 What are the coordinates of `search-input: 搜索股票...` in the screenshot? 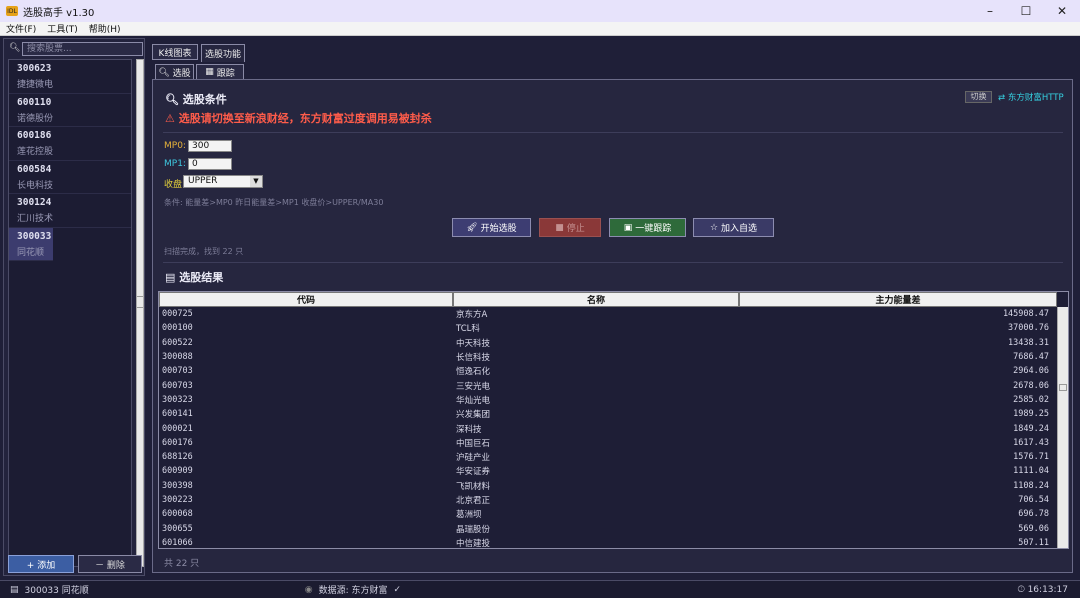 It's located at (82, 49).